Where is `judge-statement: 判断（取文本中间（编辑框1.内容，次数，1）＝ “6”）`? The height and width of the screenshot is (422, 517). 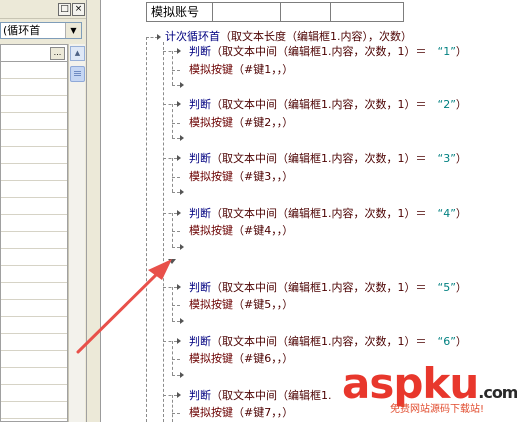
judge-statement: 判断（取文本中间（编辑框1.内容，次数，1）＝ “6”） is located at coordinates (328, 341).